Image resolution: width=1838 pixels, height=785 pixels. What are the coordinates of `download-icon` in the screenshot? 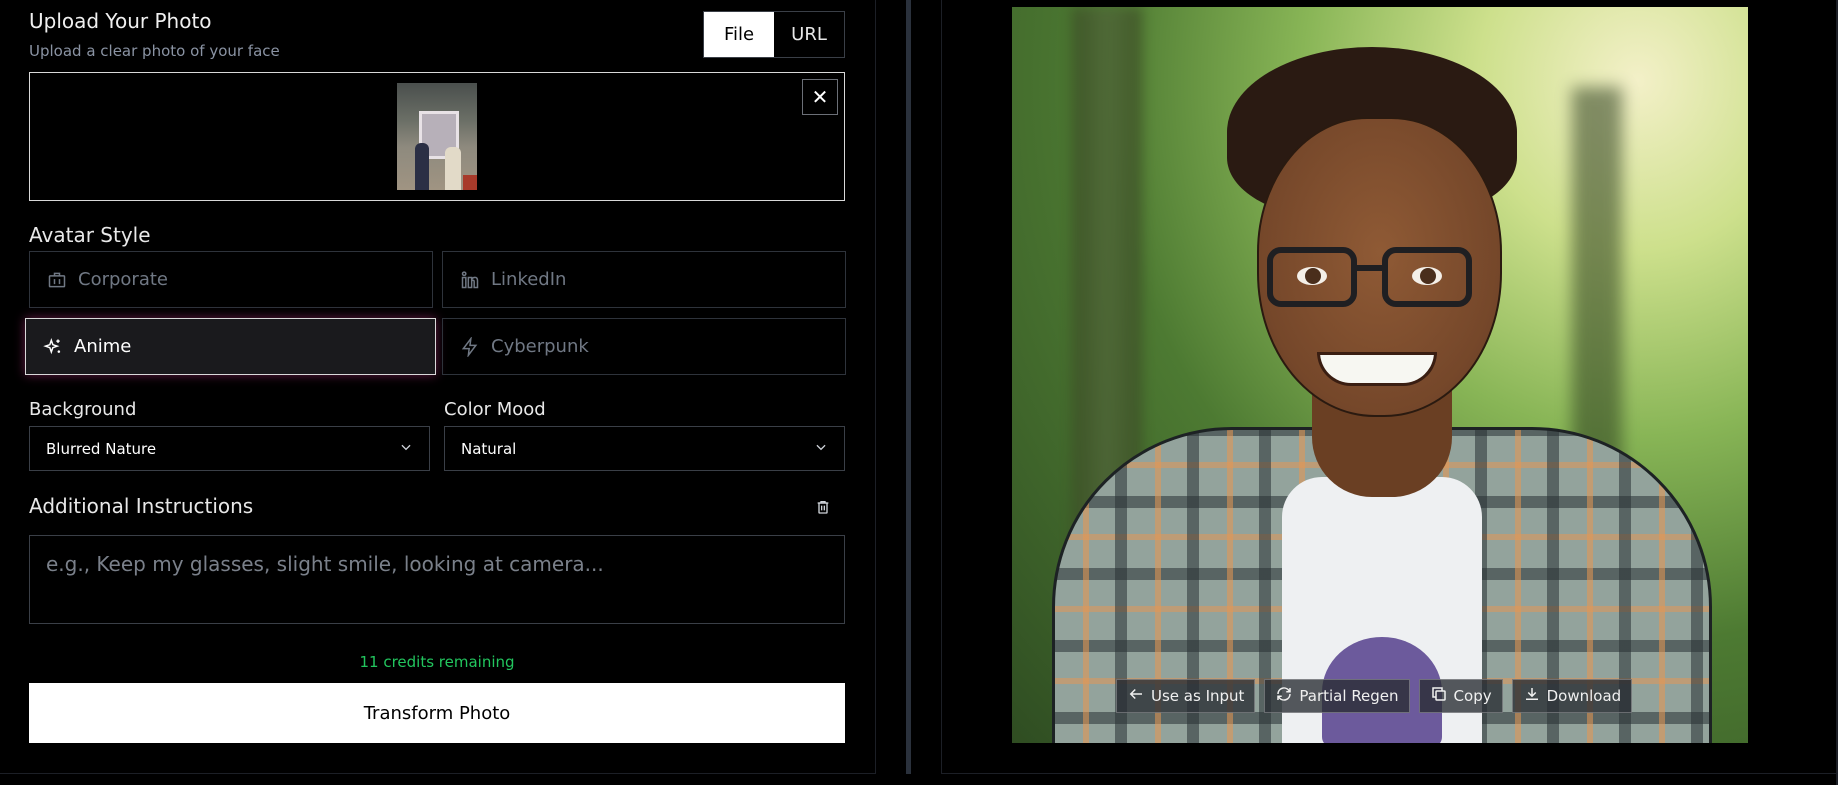 It's located at (1532, 696).